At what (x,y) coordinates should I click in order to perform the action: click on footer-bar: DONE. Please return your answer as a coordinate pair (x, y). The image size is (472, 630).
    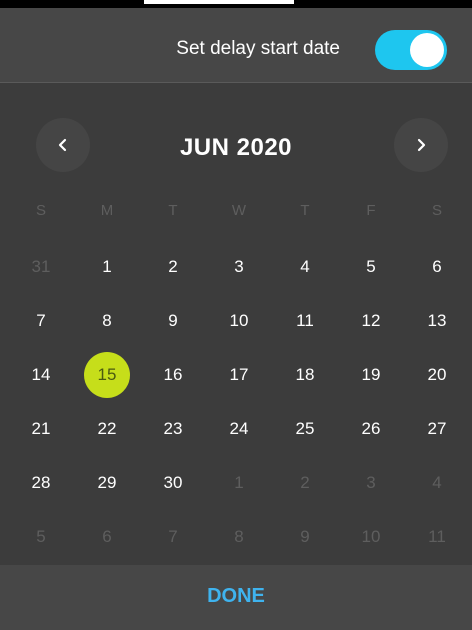
    Looking at the image, I should click on (236, 597).